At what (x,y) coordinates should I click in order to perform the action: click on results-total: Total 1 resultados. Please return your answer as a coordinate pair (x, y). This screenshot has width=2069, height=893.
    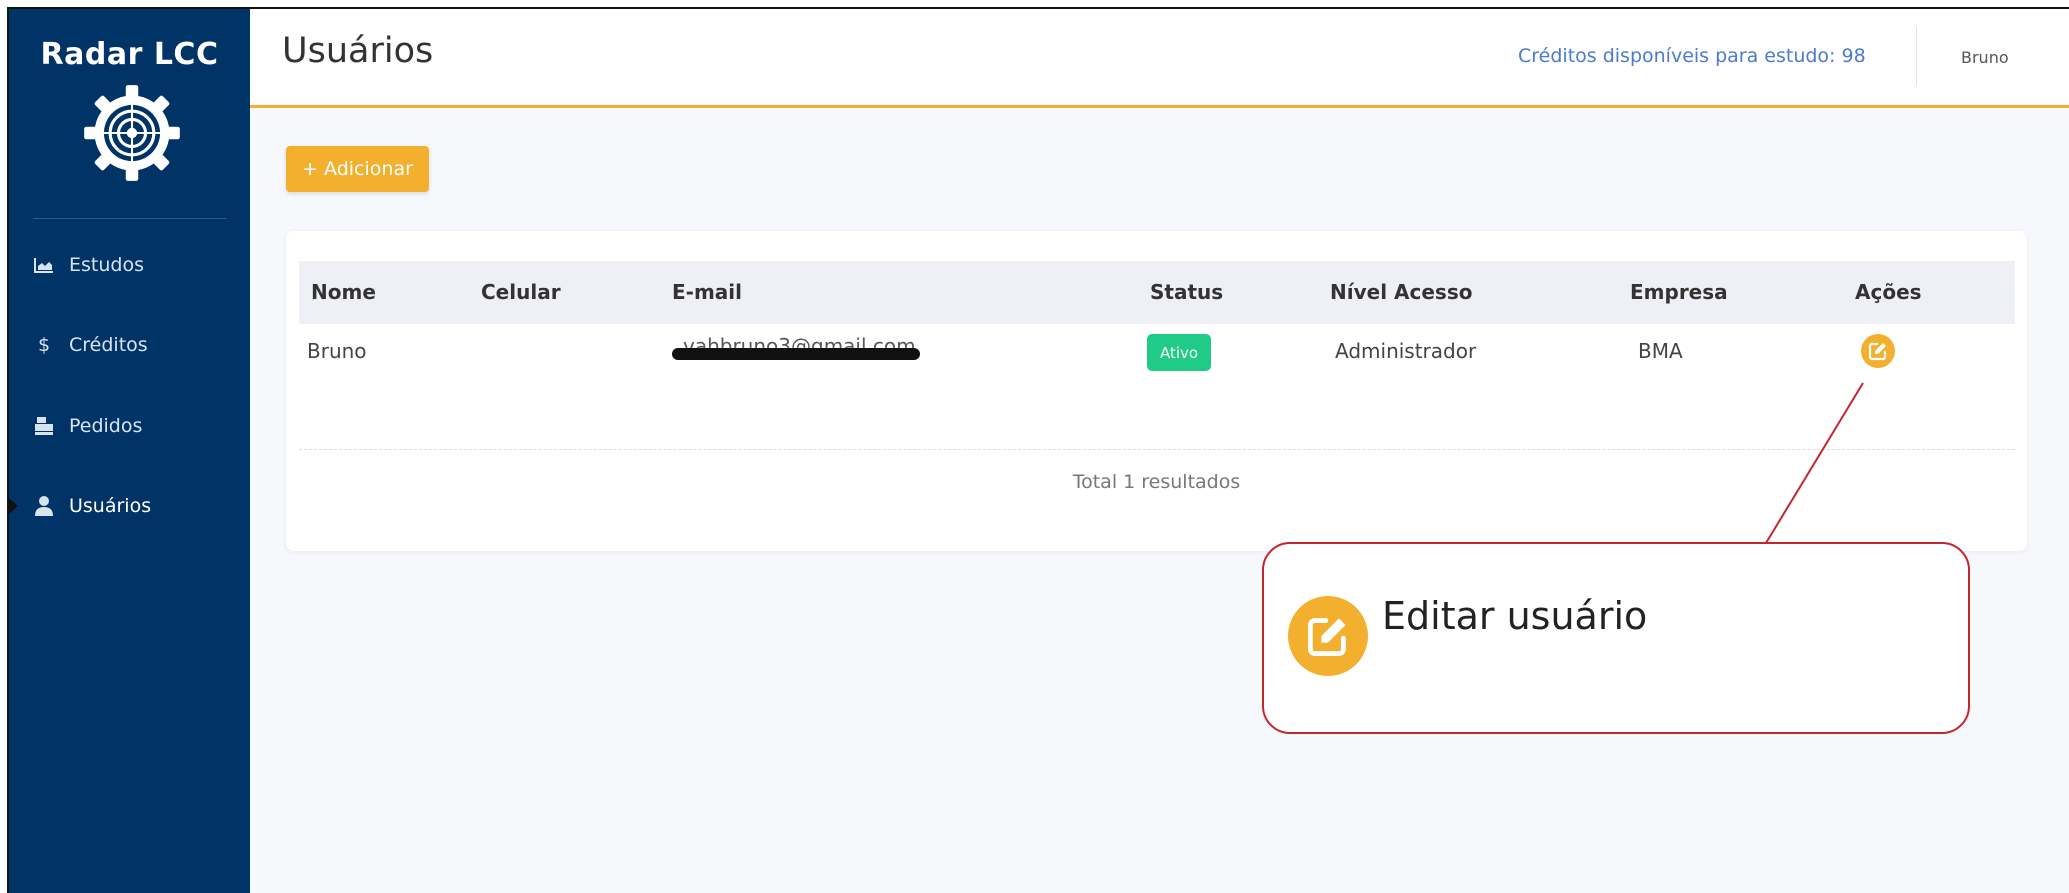
    Looking at the image, I should click on (1156, 482).